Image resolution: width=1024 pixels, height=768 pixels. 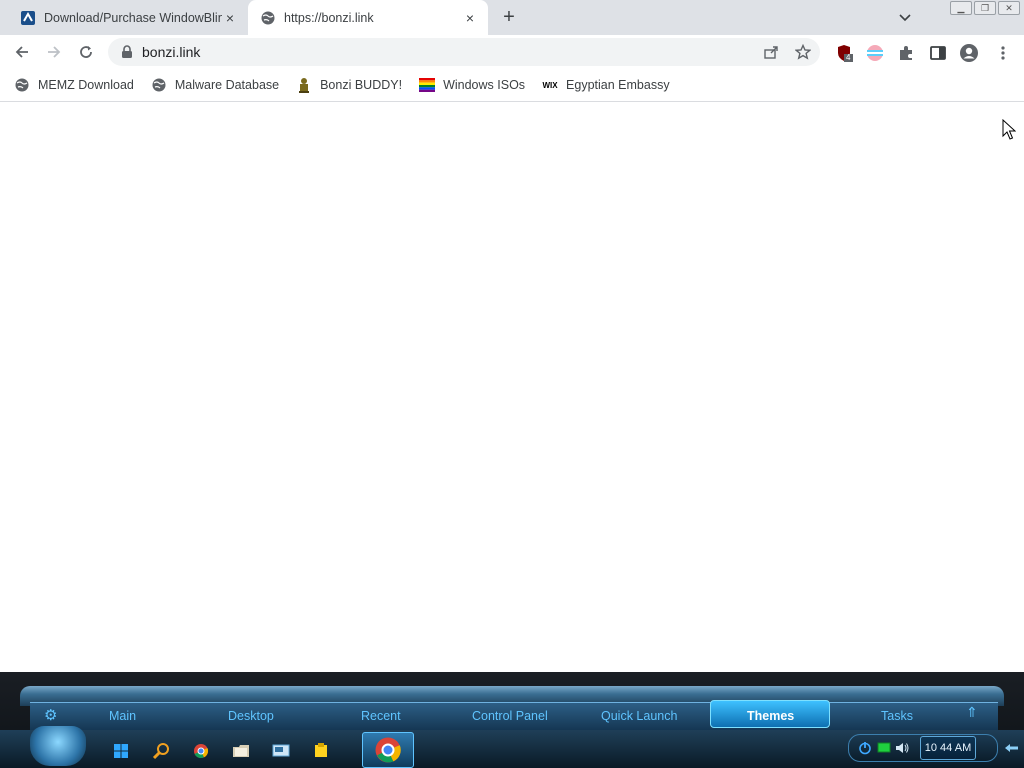 I want to click on browser-toolbar: bonzi.link 4, so click(x=512, y=52).